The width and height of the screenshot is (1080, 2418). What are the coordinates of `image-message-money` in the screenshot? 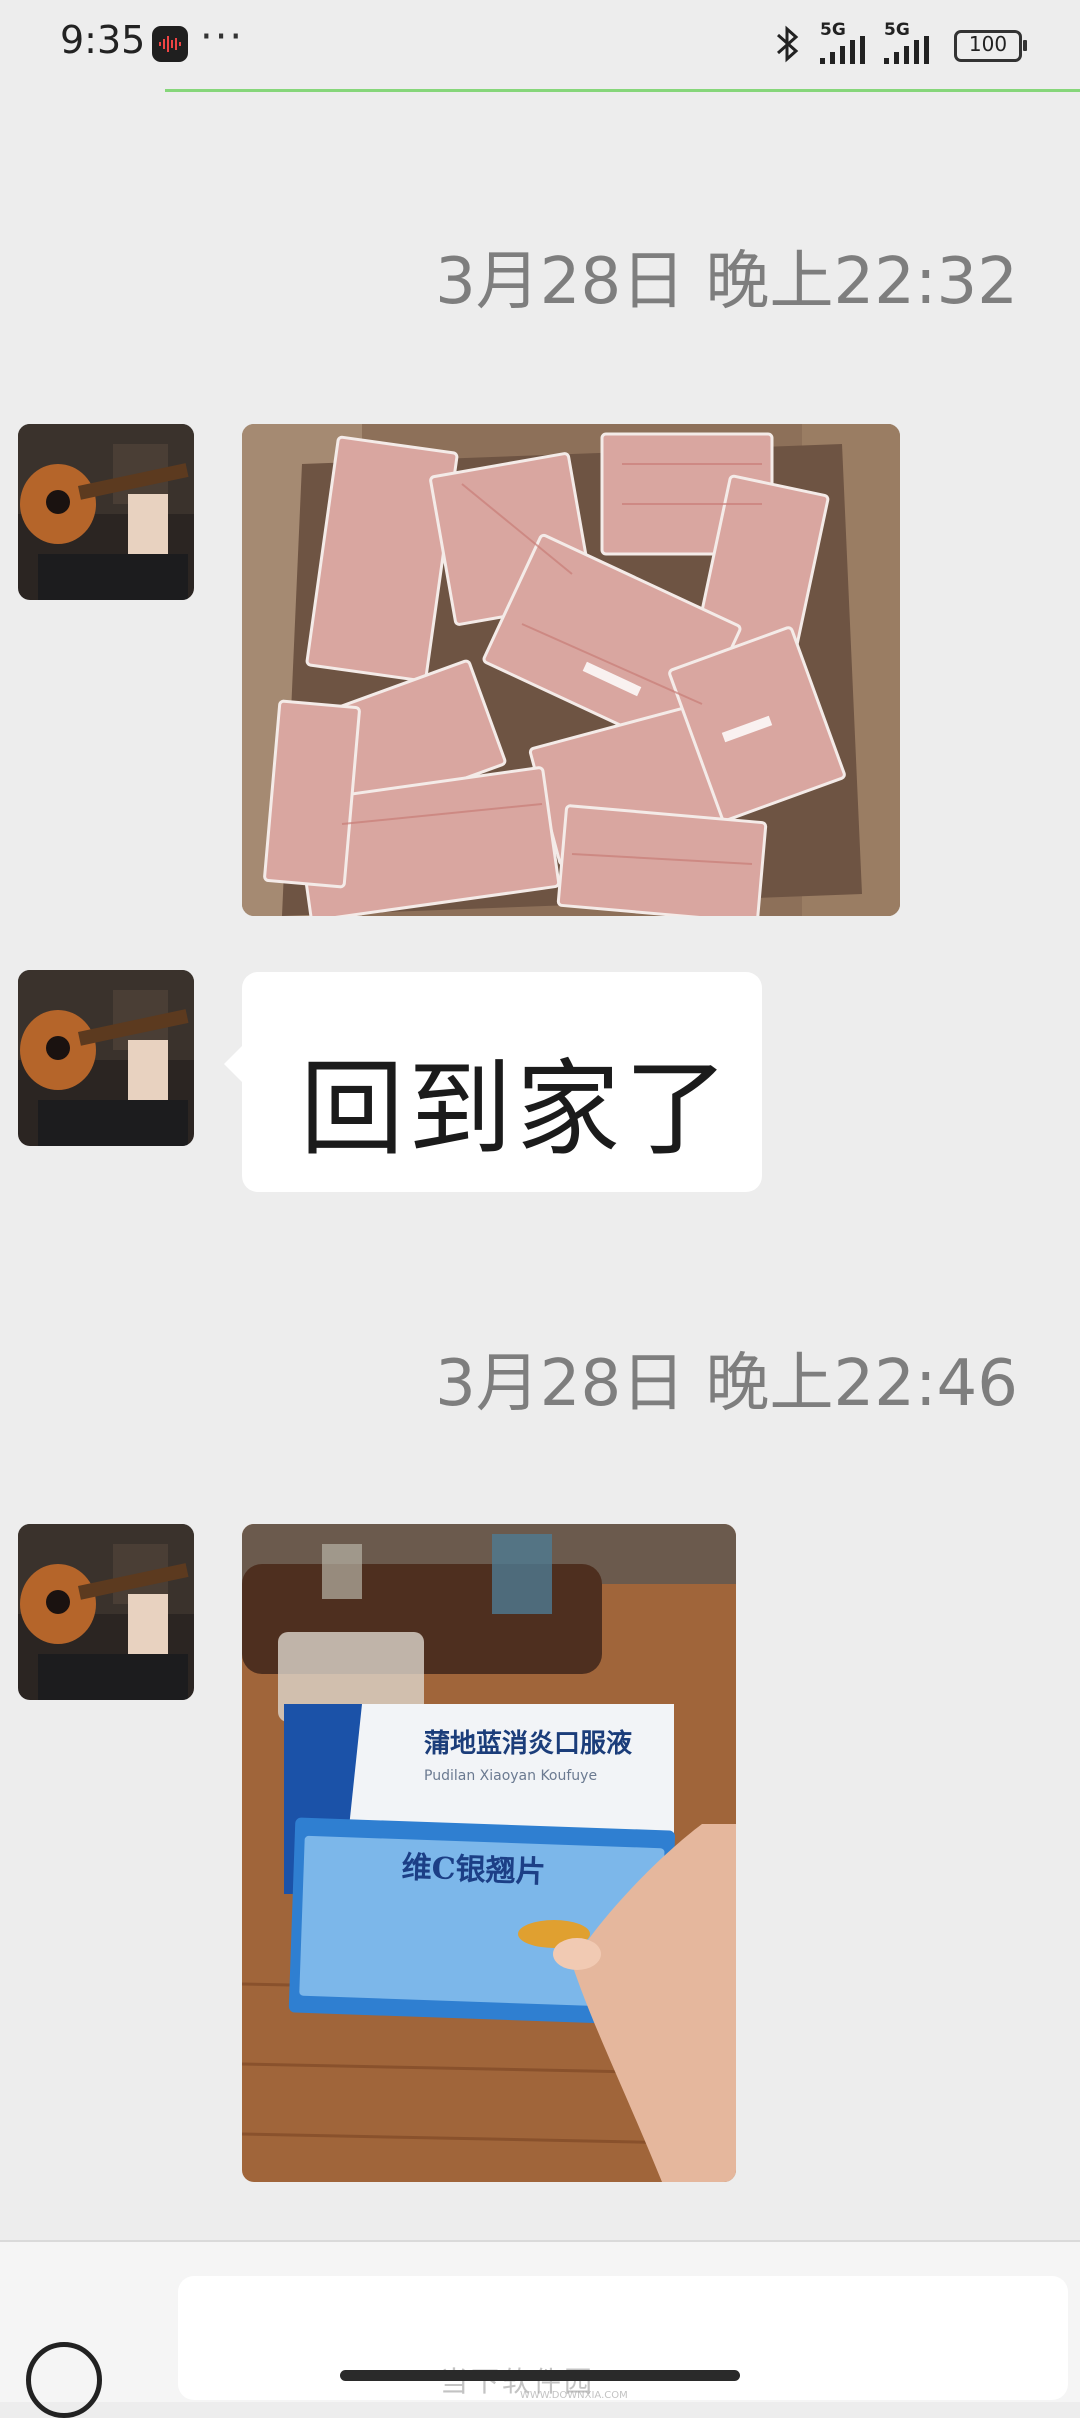 It's located at (571, 670).